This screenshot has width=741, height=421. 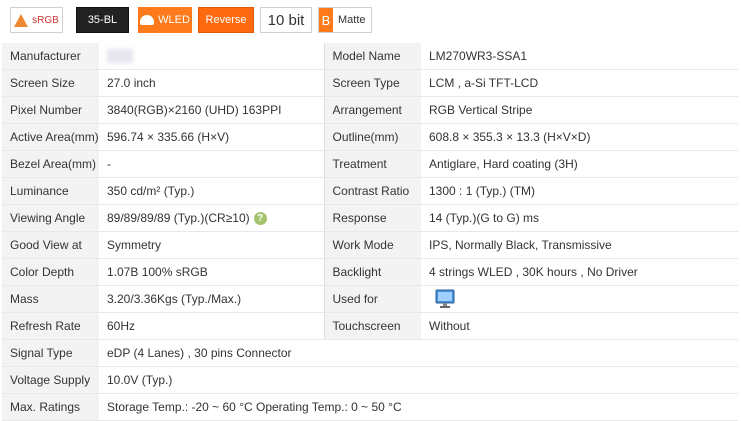 I want to click on spec-label: Outline(mm), so click(x=372, y=137).